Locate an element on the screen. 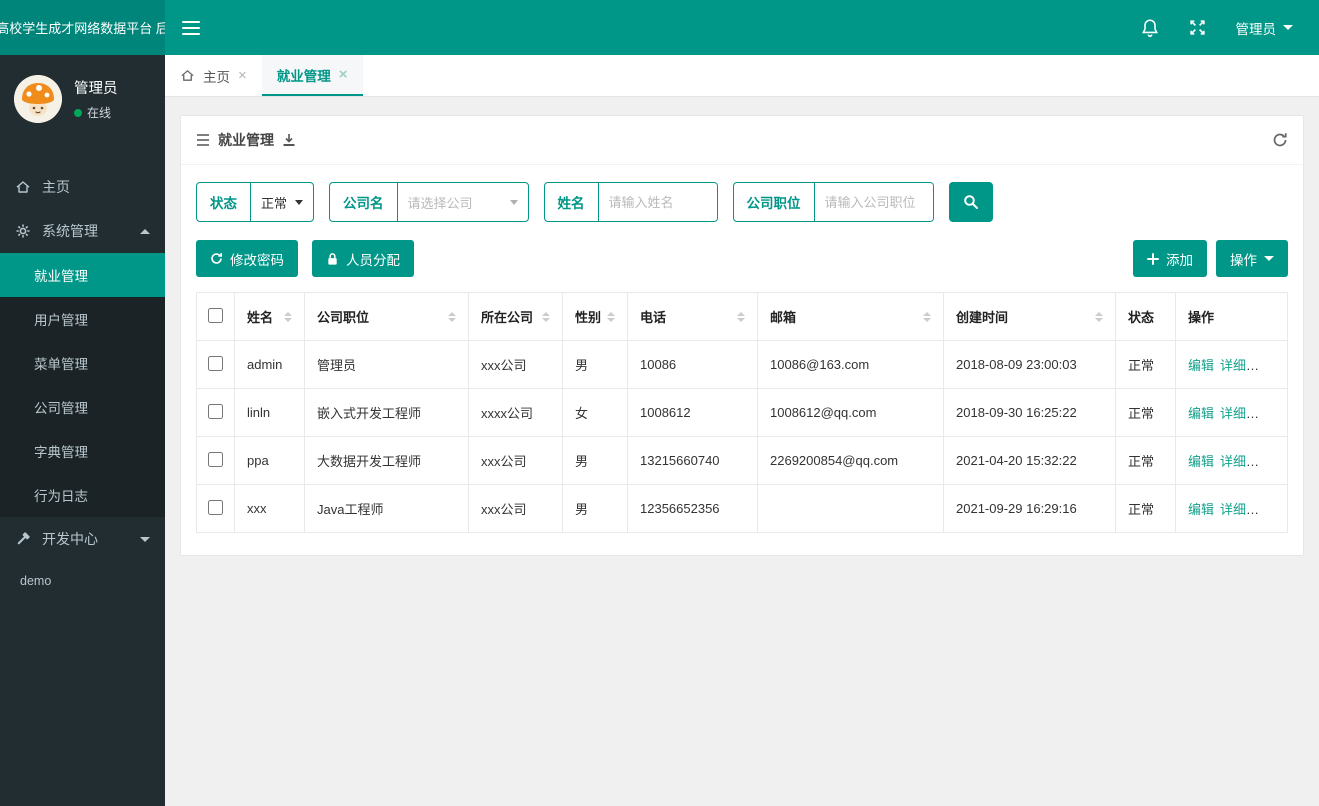  hamburger-icon is located at coordinates (191, 27).